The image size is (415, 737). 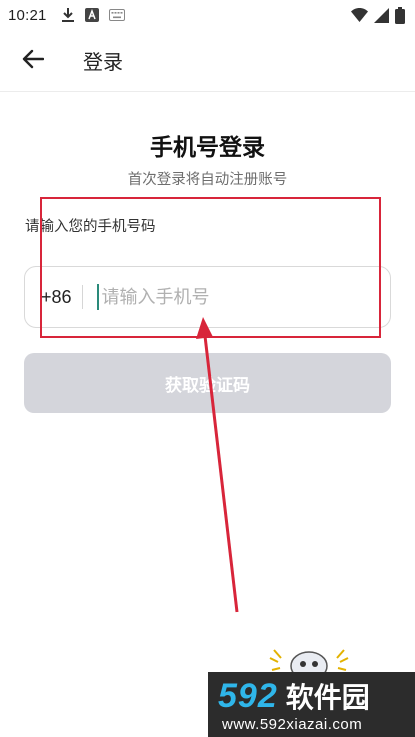 I want to click on app-a-icon, so click(x=91, y=15).